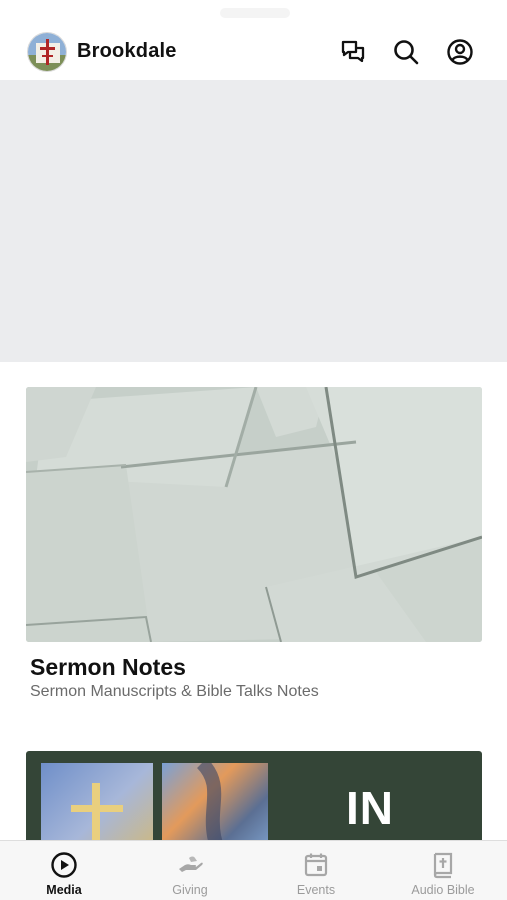 The image size is (507, 900). I want to click on chat-bubbles-icon, so click(353, 52).